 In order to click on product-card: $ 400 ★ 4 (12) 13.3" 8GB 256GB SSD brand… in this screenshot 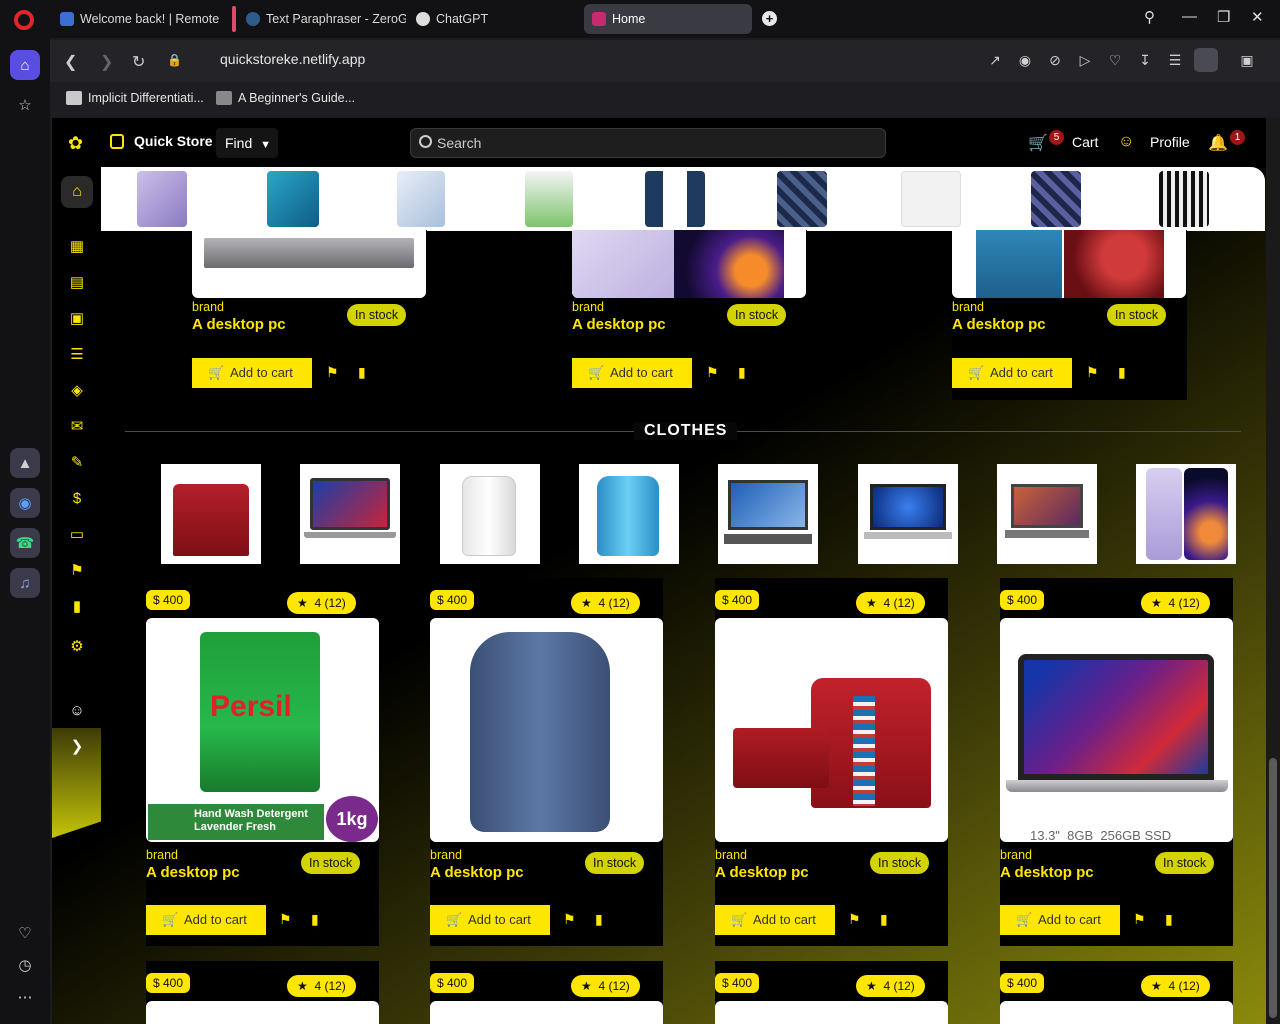, I will do `click(1116, 762)`.